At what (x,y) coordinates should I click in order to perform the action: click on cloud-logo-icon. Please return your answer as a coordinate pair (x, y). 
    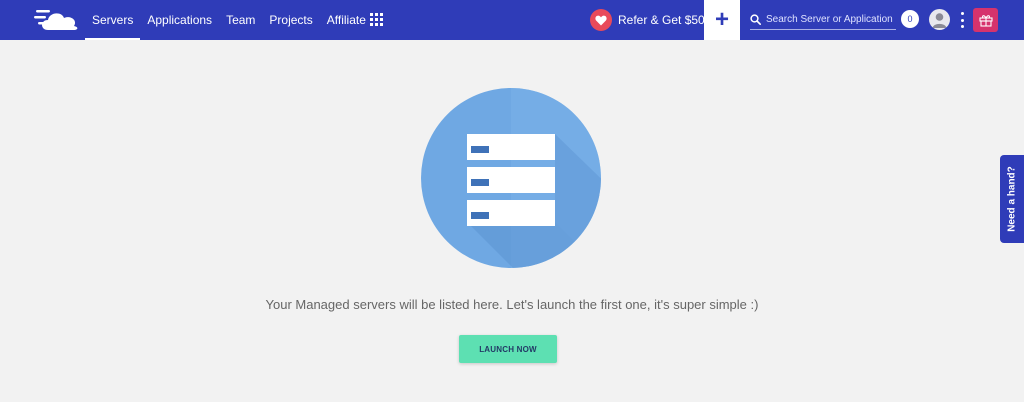
    Looking at the image, I should click on (57, 20).